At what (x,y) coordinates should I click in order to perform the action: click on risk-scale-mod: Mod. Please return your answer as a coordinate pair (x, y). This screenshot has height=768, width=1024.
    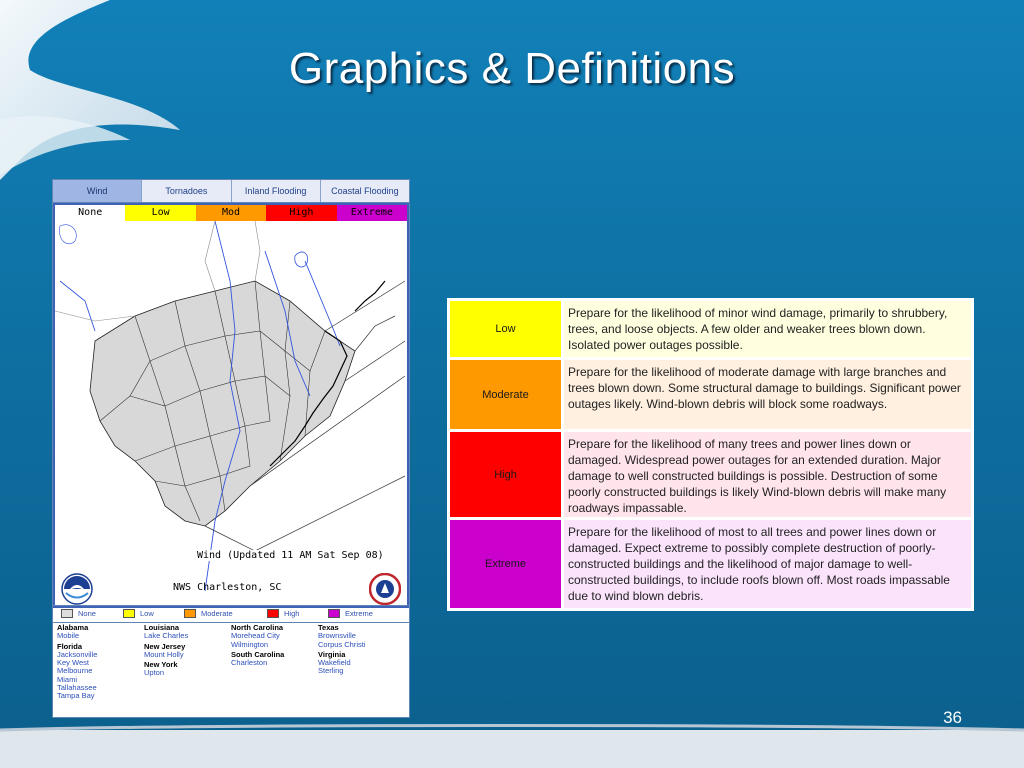
    Looking at the image, I should click on (231, 213).